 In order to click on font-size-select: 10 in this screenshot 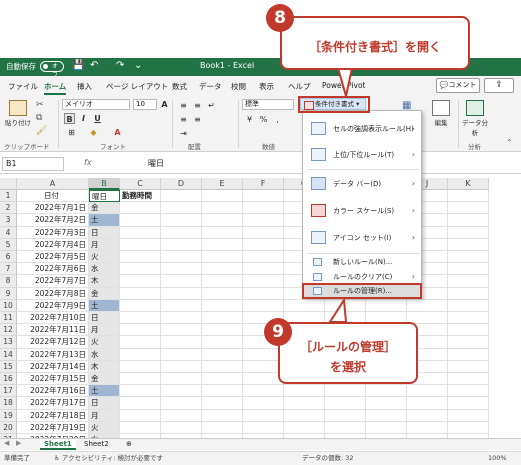, I will do `click(145, 104)`.